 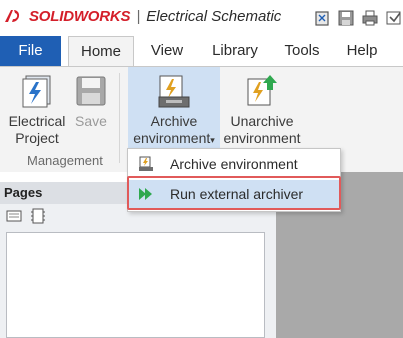 What do you see at coordinates (201, 51) in the screenshot?
I see `ribbon-tabs: File Home View Library Tools Help` at bounding box center [201, 51].